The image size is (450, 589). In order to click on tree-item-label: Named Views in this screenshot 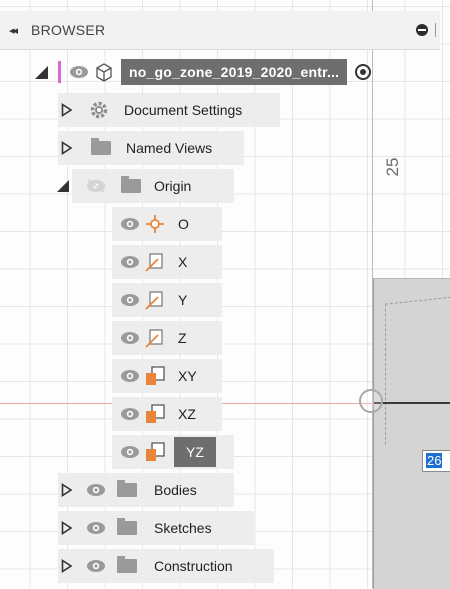, I will do `click(169, 148)`.